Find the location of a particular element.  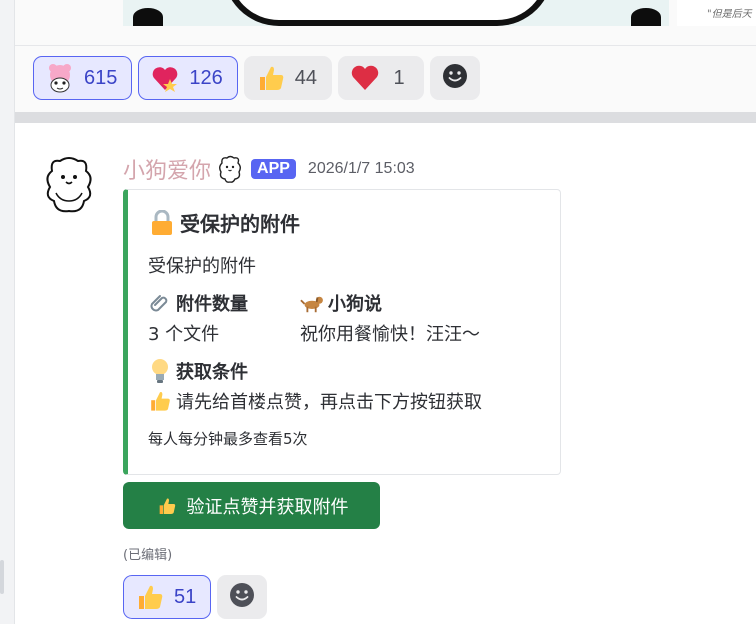

field-name-text: 小狗说 is located at coordinates (355, 304).